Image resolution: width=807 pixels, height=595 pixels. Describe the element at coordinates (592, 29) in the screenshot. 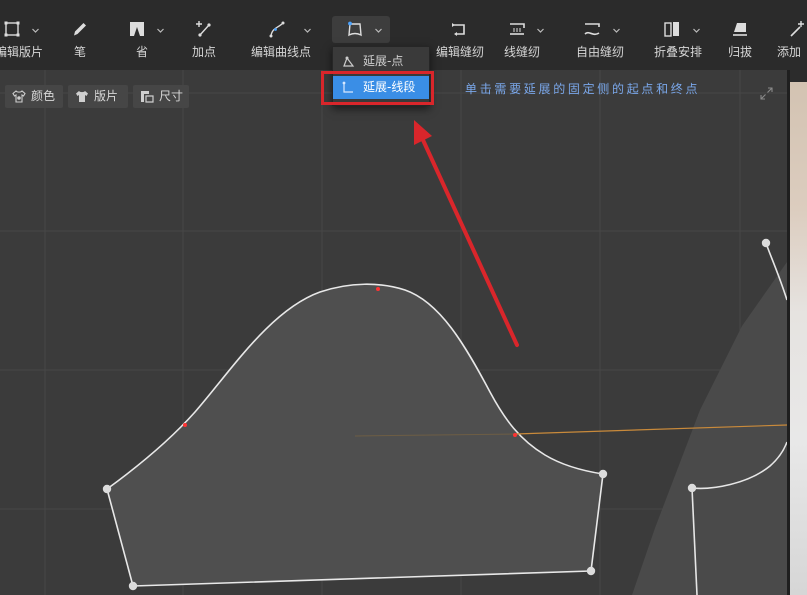

I see `free-sewing-icon` at that location.